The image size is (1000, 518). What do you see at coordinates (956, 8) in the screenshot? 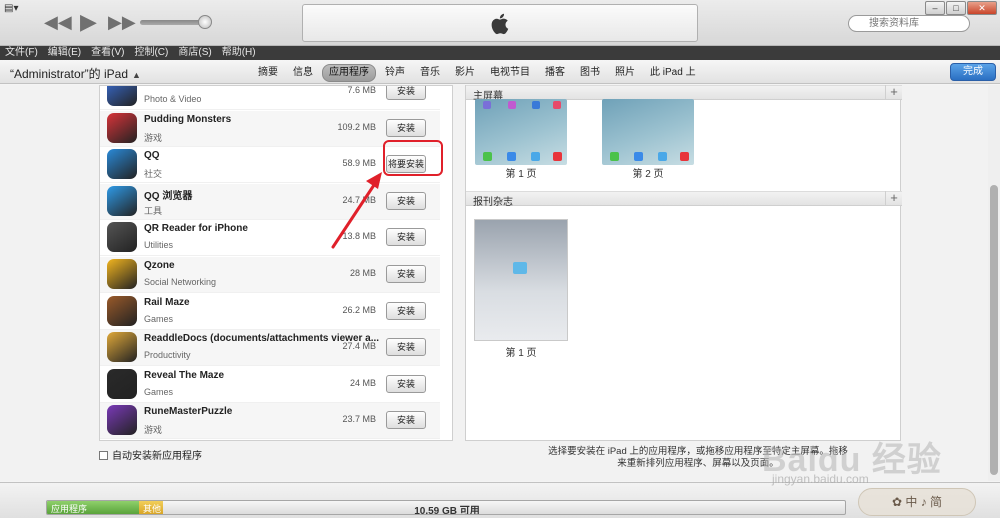
I see `maximize-button: □` at bounding box center [956, 8].